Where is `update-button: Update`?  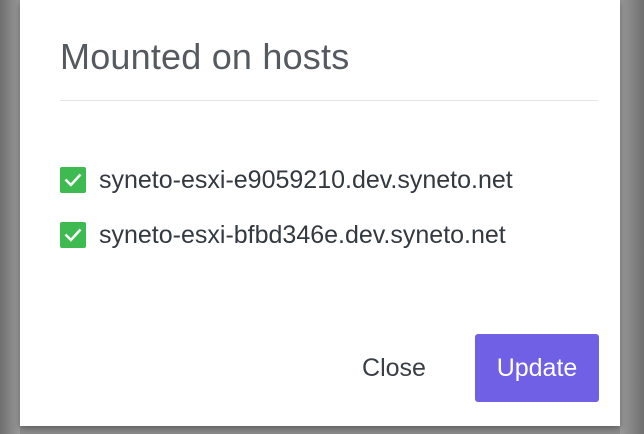 update-button: Update is located at coordinates (537, 368).